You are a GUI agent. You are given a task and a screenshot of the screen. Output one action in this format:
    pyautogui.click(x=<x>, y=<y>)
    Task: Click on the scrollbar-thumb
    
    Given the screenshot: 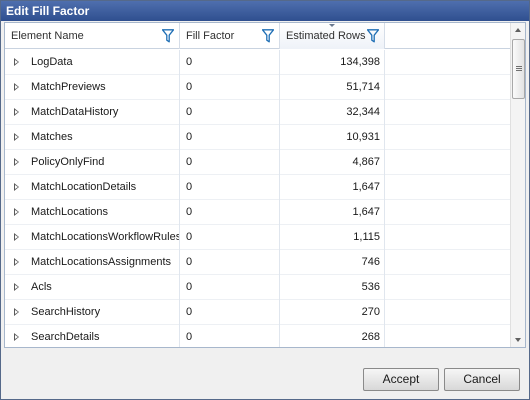 What is the action you would take?
    pyautogui.click(x=518, y=69)
    